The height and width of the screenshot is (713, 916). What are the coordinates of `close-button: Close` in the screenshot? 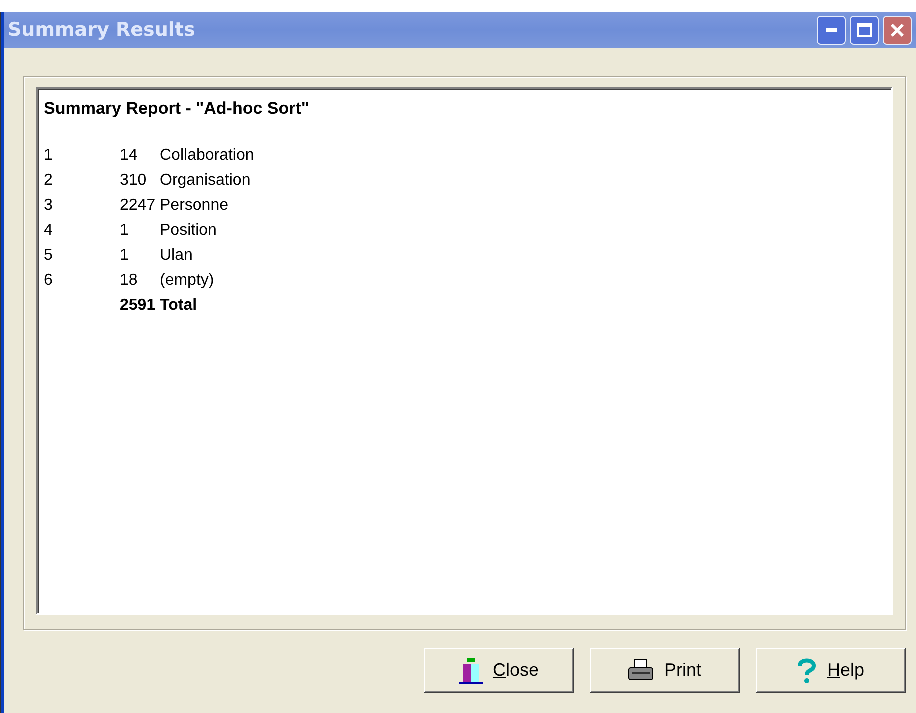 It's located at (499, 670).